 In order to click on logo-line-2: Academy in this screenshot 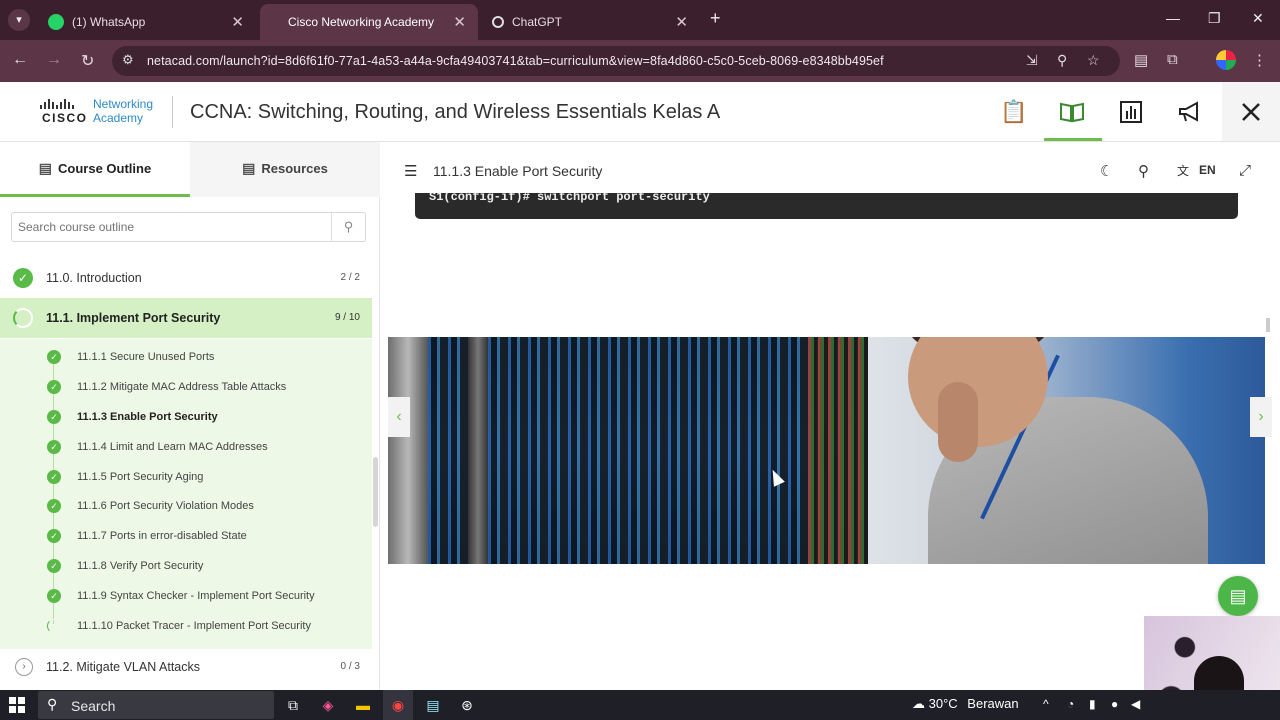, I will do `click(118, 118)`.